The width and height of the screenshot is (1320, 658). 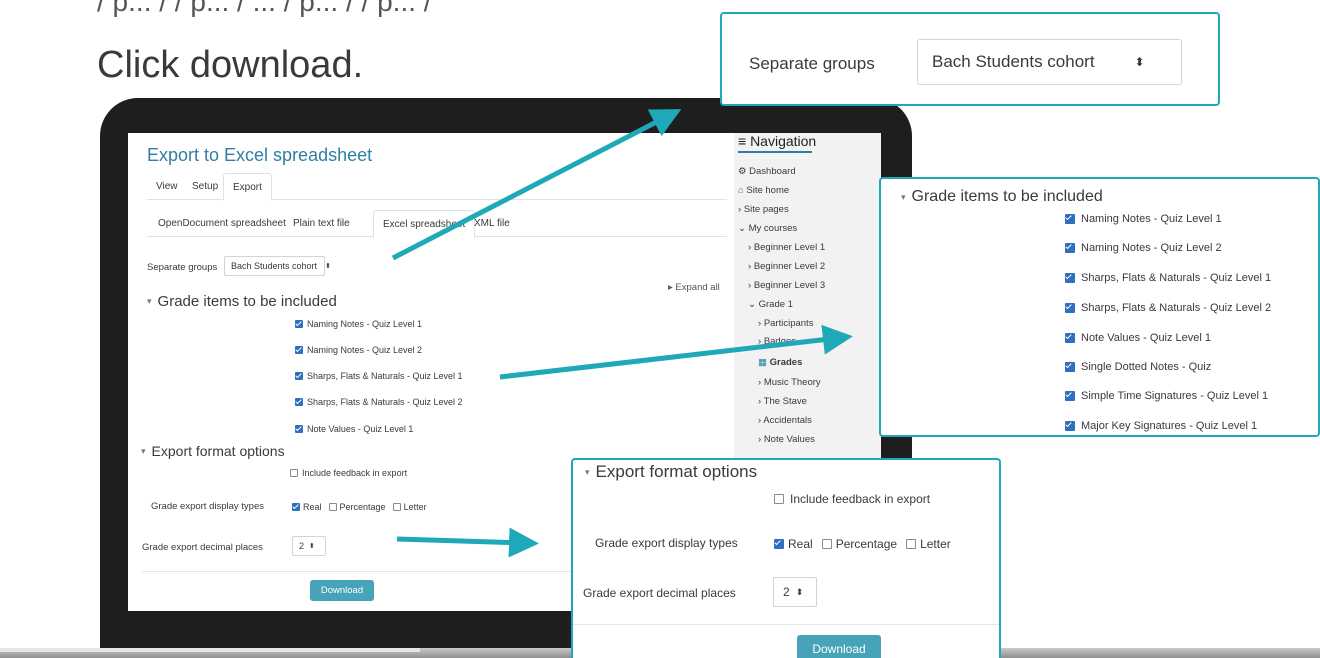 I want to click on tab-plain-text: Plain text file, so click(x=321, y=223).